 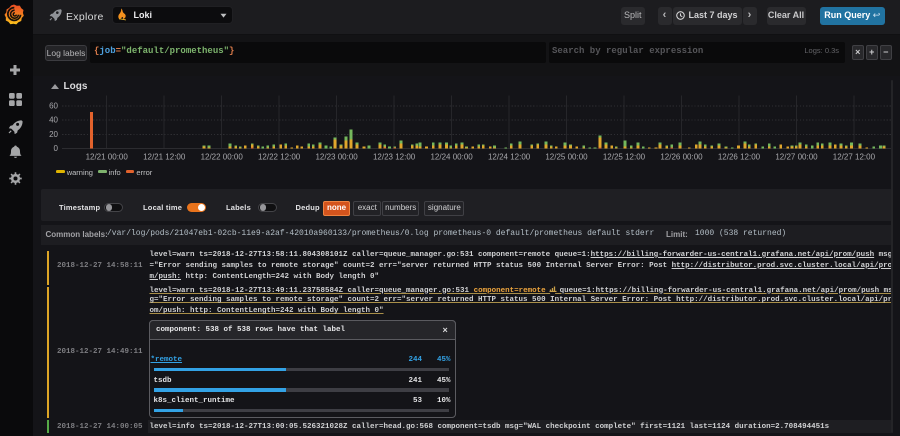 What do you see at coordinates (336, 157) in the screenshot?
I see `svg-text: 12/23 00:00` at bounding box center [336, 157].